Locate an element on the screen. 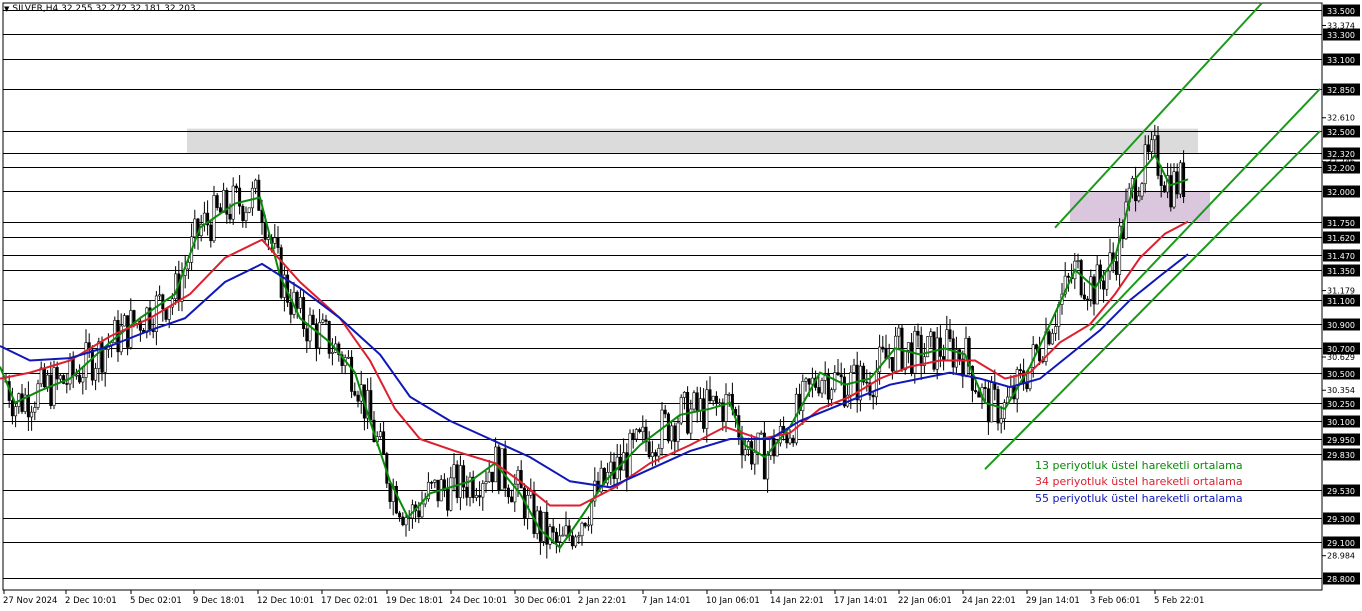  time-label: 2 Jan 22:01 is located at coordinates (602, 601).